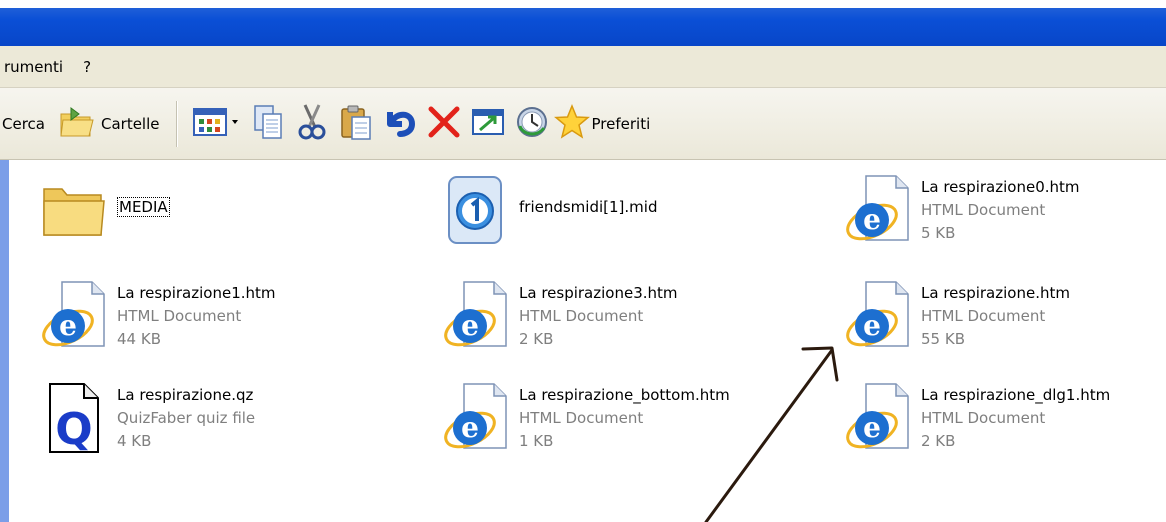  I want to click on file-name: La respirazione0.htm, so click(1000, 187).